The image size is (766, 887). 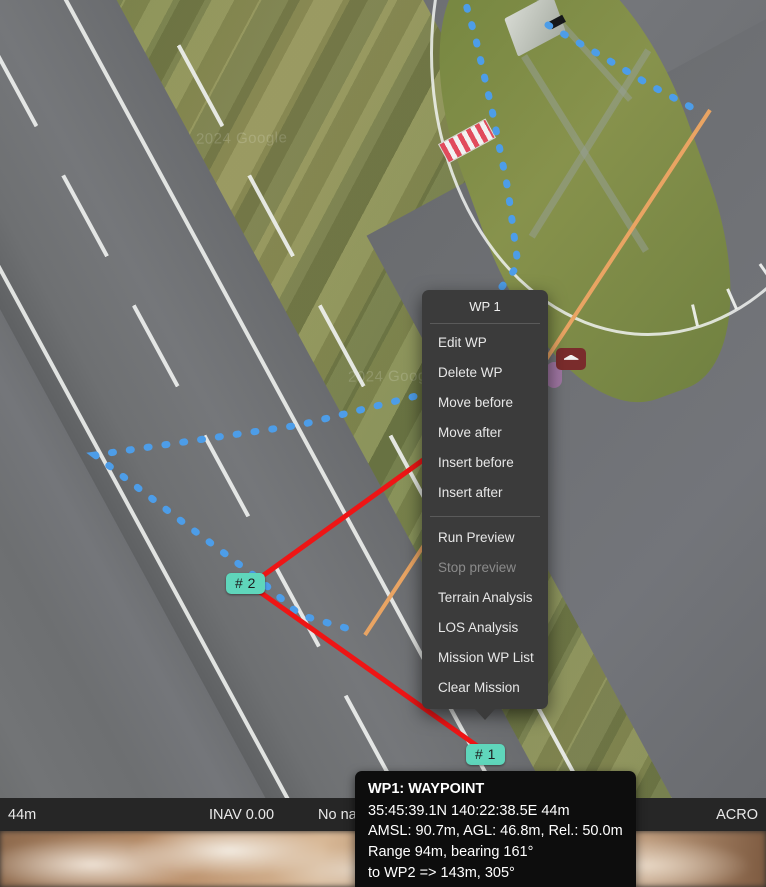 I want to click on waypoint-badge-1: # 1, so click(x=485, y=754).